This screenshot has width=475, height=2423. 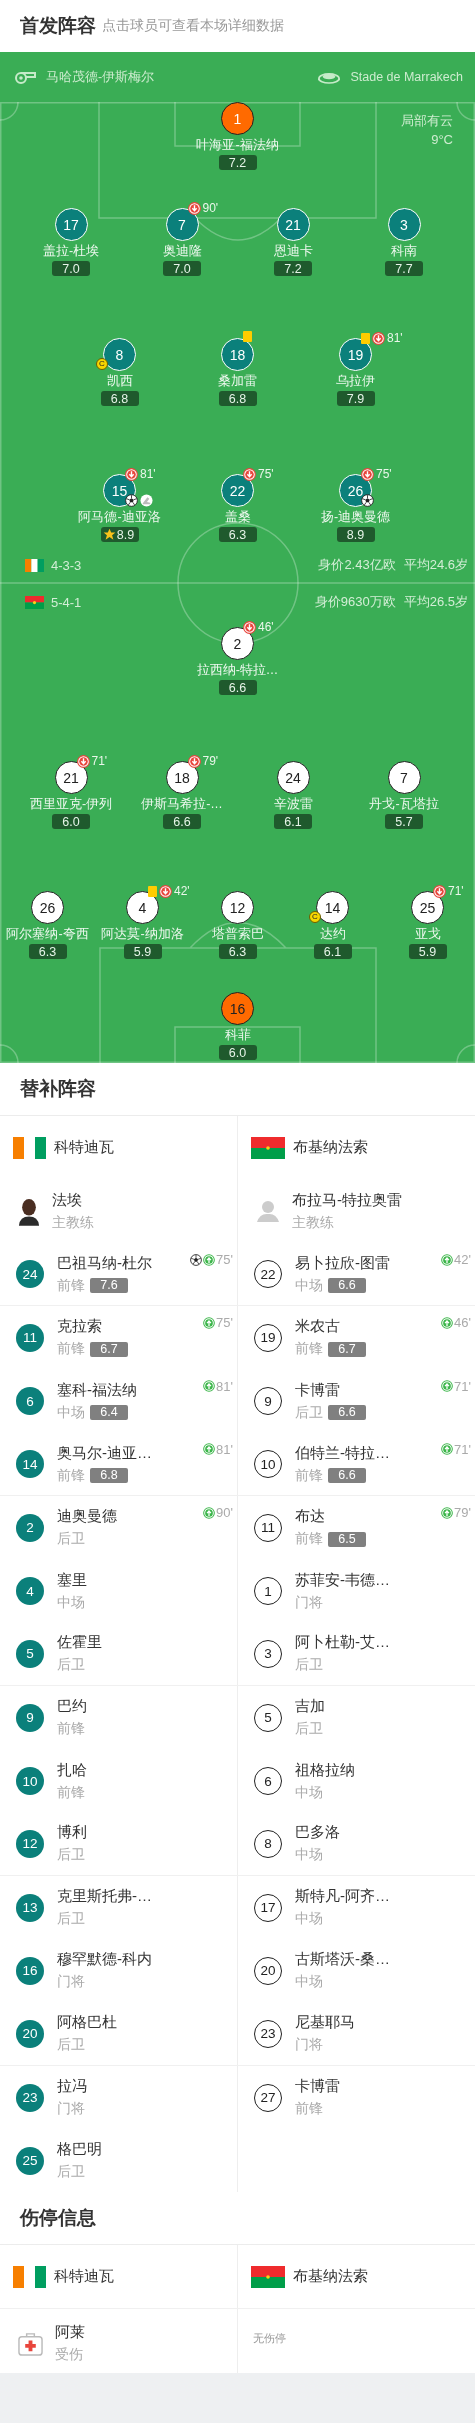 I want to click on player-name: 布达, so click(x=310, y=1517).